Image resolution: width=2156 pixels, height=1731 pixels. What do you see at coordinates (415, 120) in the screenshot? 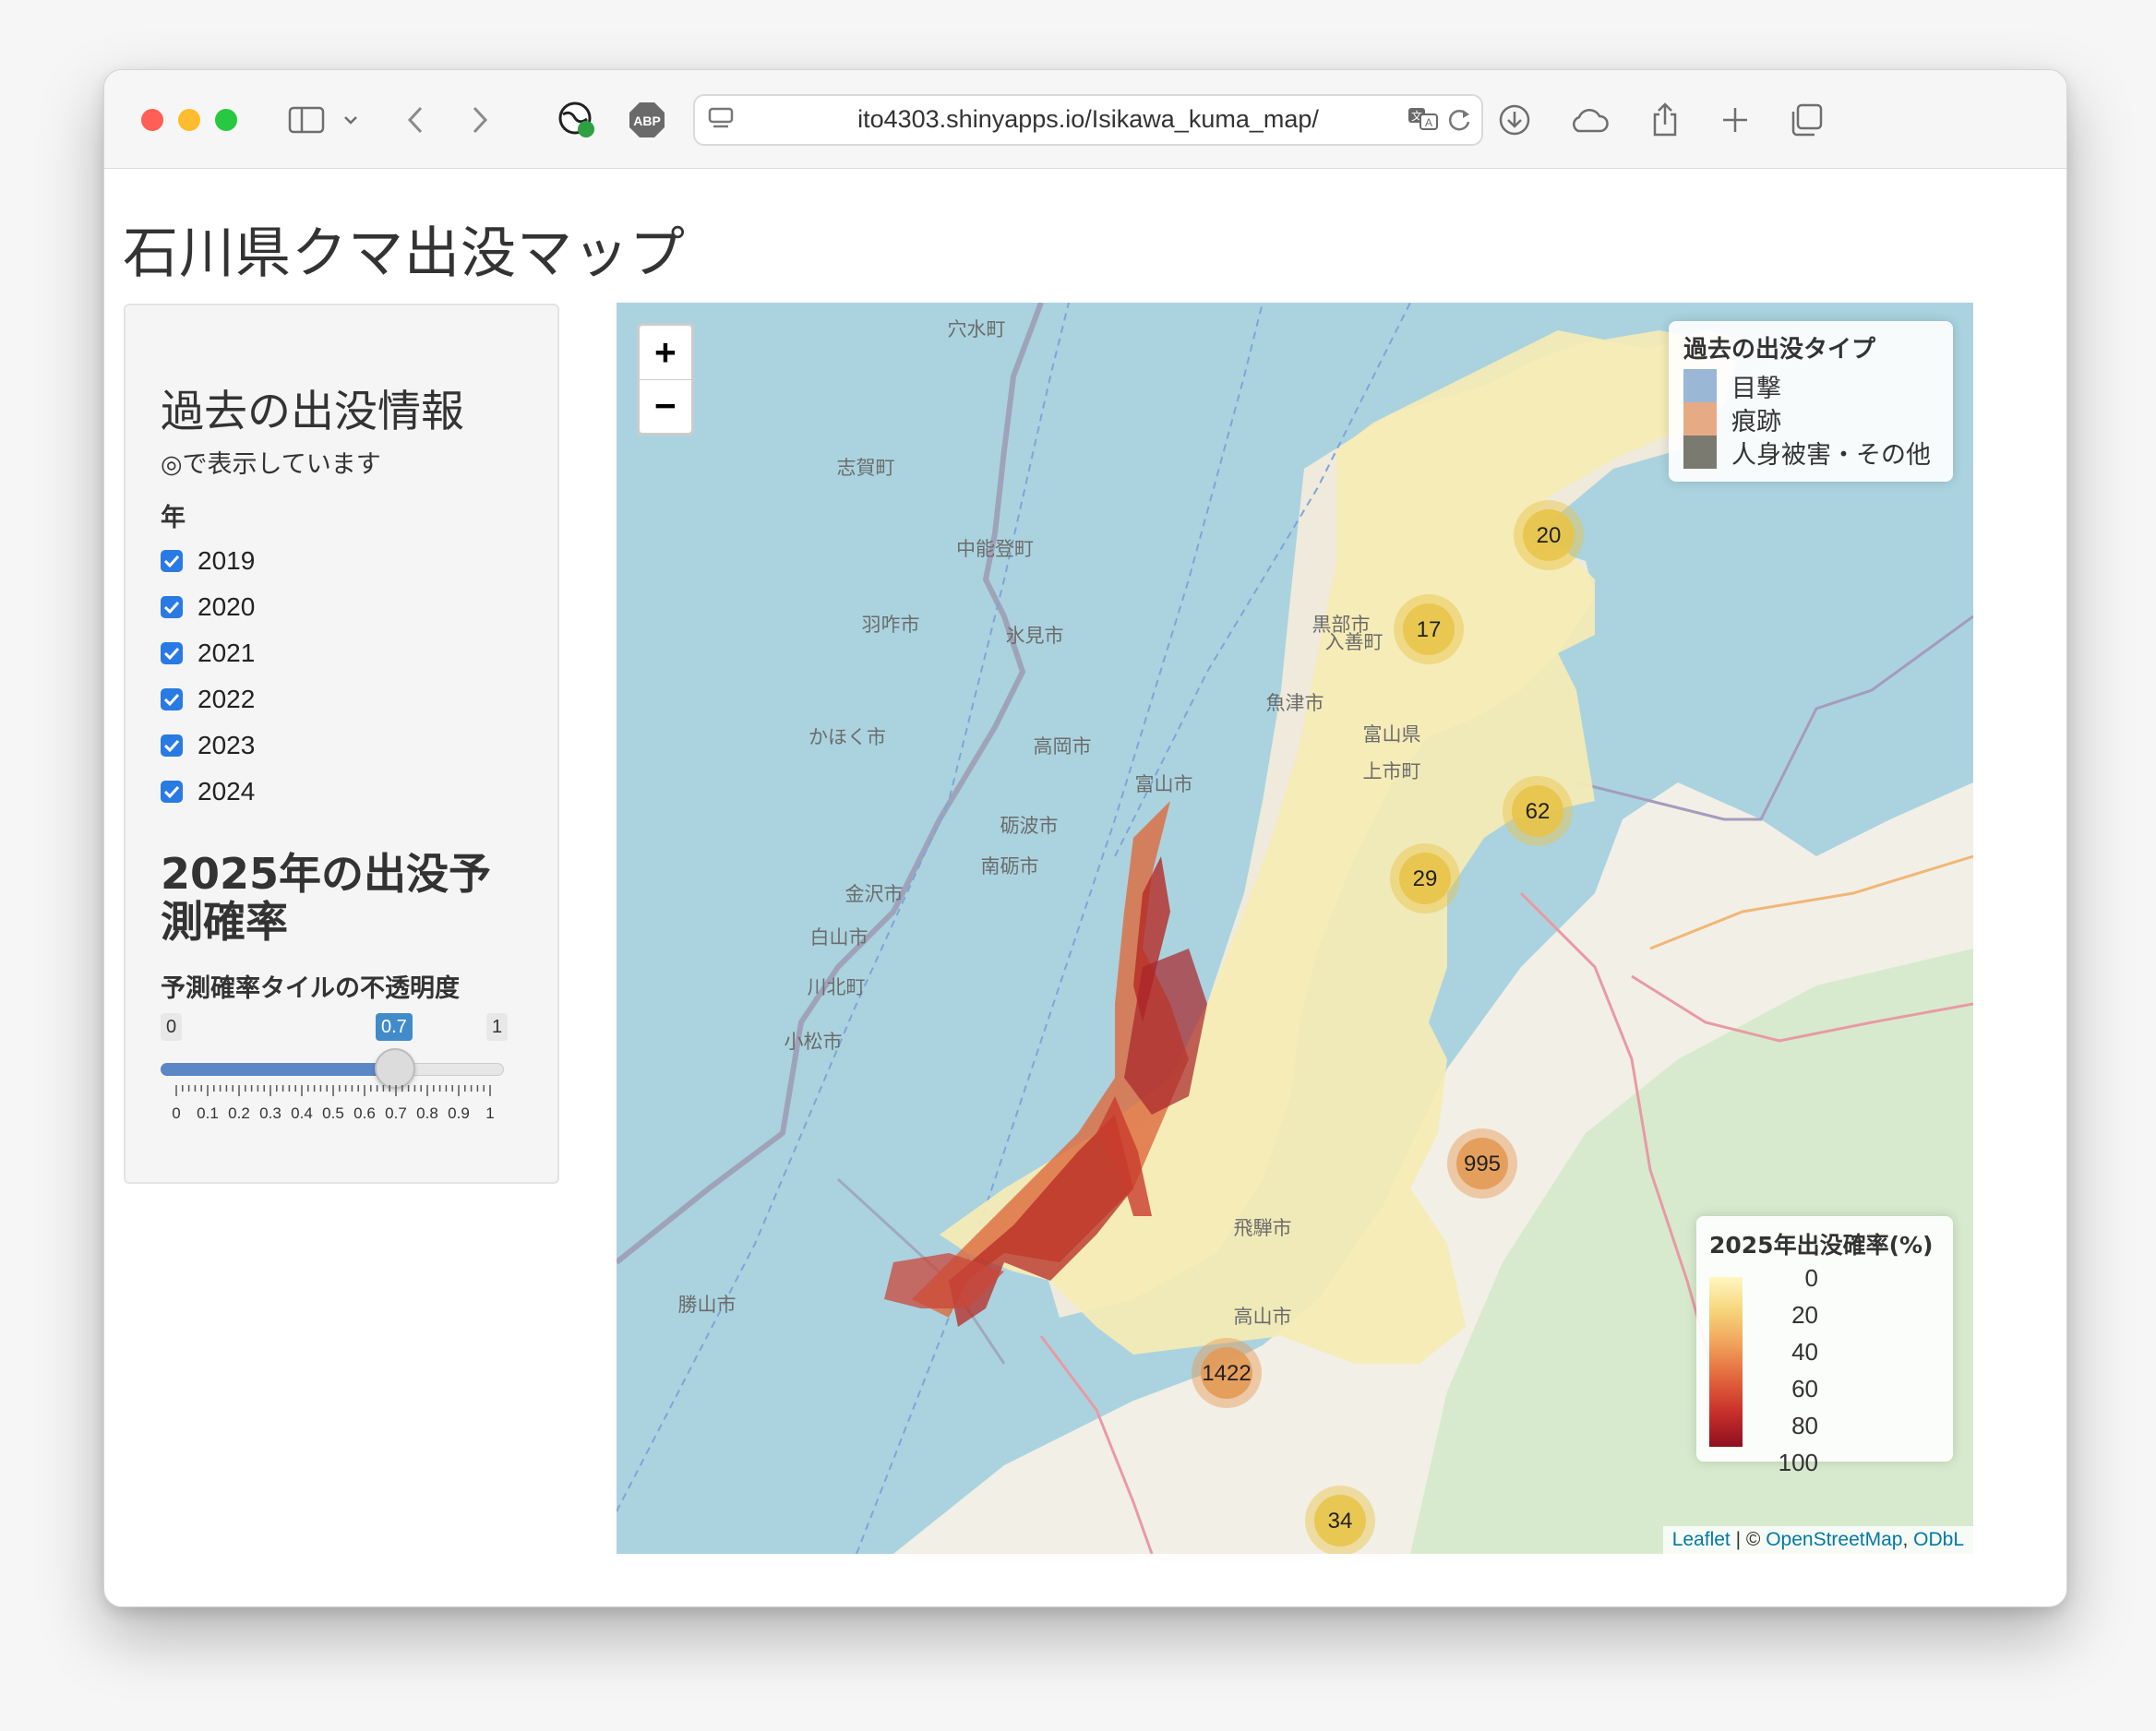
I see `back-icon` at bounding box center [415, 120].